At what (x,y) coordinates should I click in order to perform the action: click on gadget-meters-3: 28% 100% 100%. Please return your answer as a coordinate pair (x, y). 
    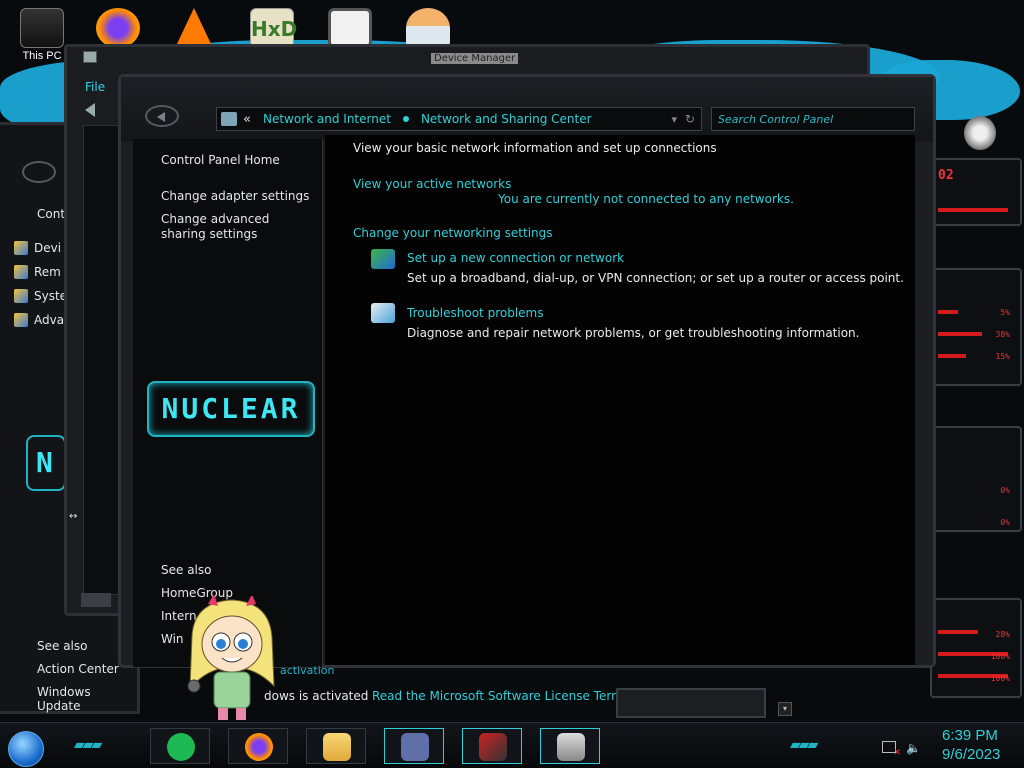
    Looking at the image, I should click on (976, 648).